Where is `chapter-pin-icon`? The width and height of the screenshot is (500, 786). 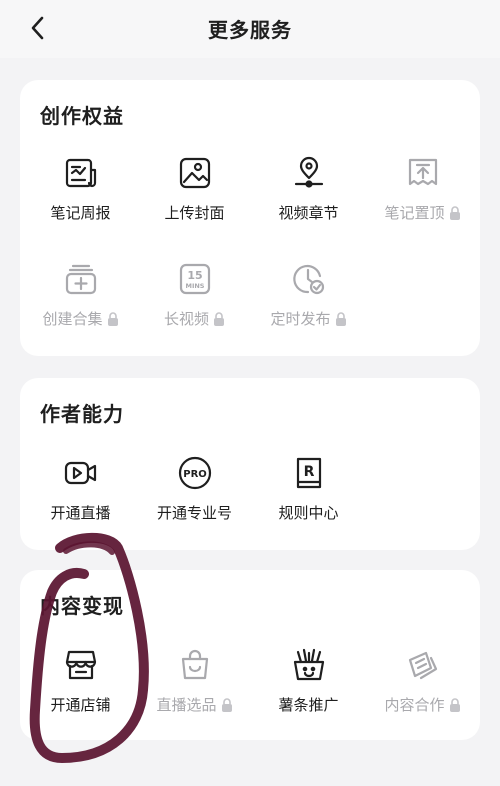
chapter-pin-icon is located at coordinates (309, 172).